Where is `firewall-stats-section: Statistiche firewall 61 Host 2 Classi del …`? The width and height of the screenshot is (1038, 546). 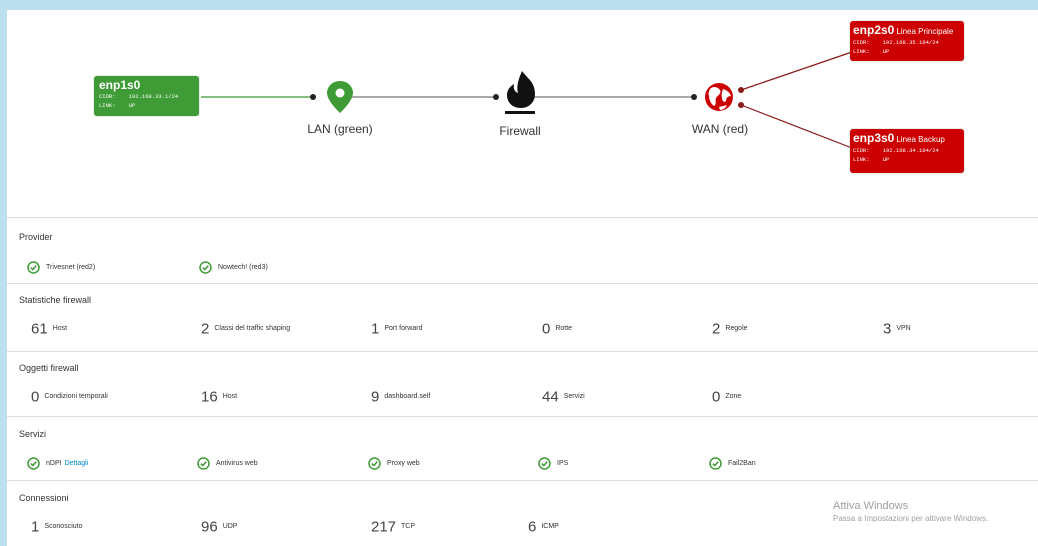 firewall-stats-section: Statistiche firewall 61 Host 2 Classi del … is located at coordinates (522, 317).